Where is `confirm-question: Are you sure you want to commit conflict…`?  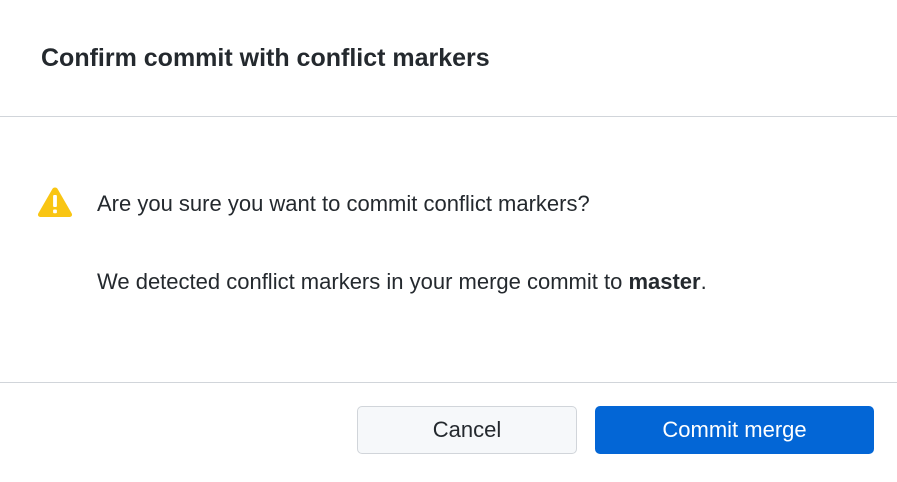 confirm-question: Are you sure you want to commit conflict… is located at coordinates (343, 203).